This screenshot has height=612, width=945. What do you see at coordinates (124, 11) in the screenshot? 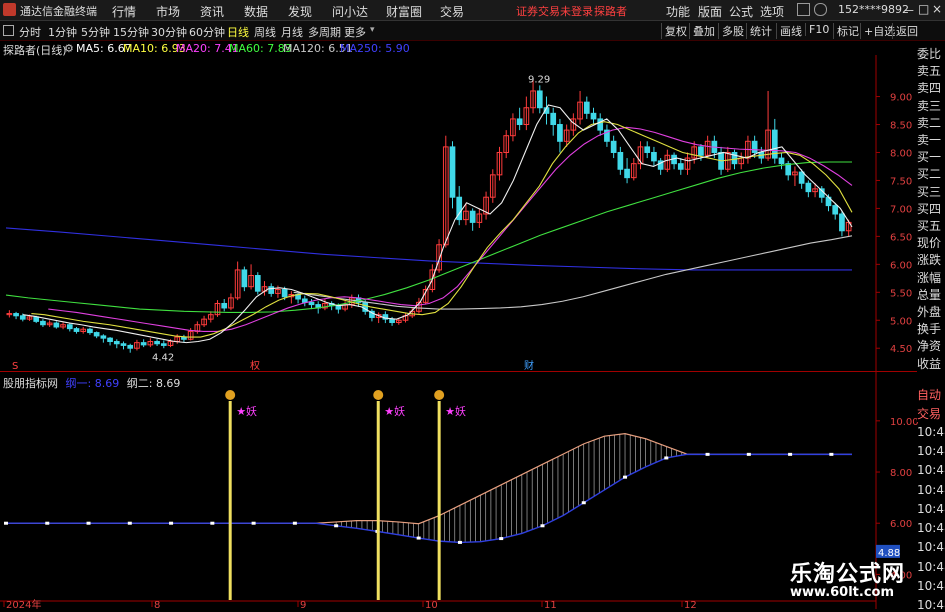
I see `menu-hangqing: 行情` at bounding box center [124, 11].